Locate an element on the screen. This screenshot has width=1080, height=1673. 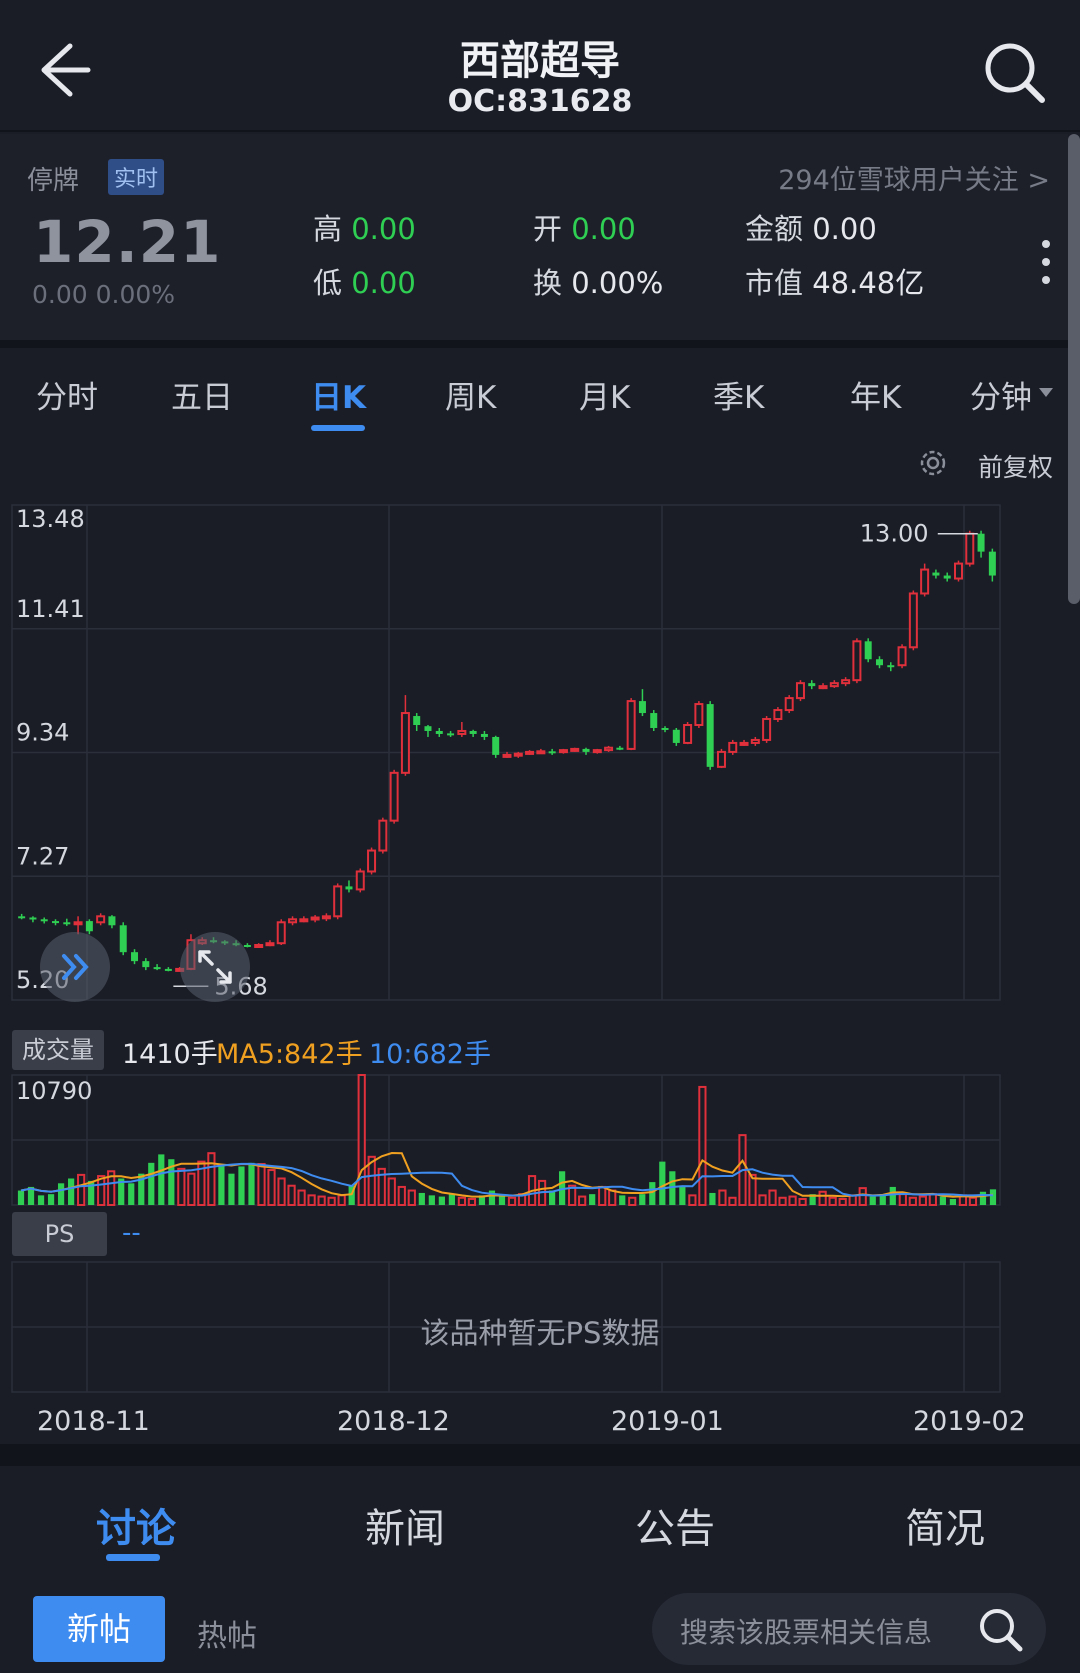
fullscreen-icon is located at coordinates (215, 967).